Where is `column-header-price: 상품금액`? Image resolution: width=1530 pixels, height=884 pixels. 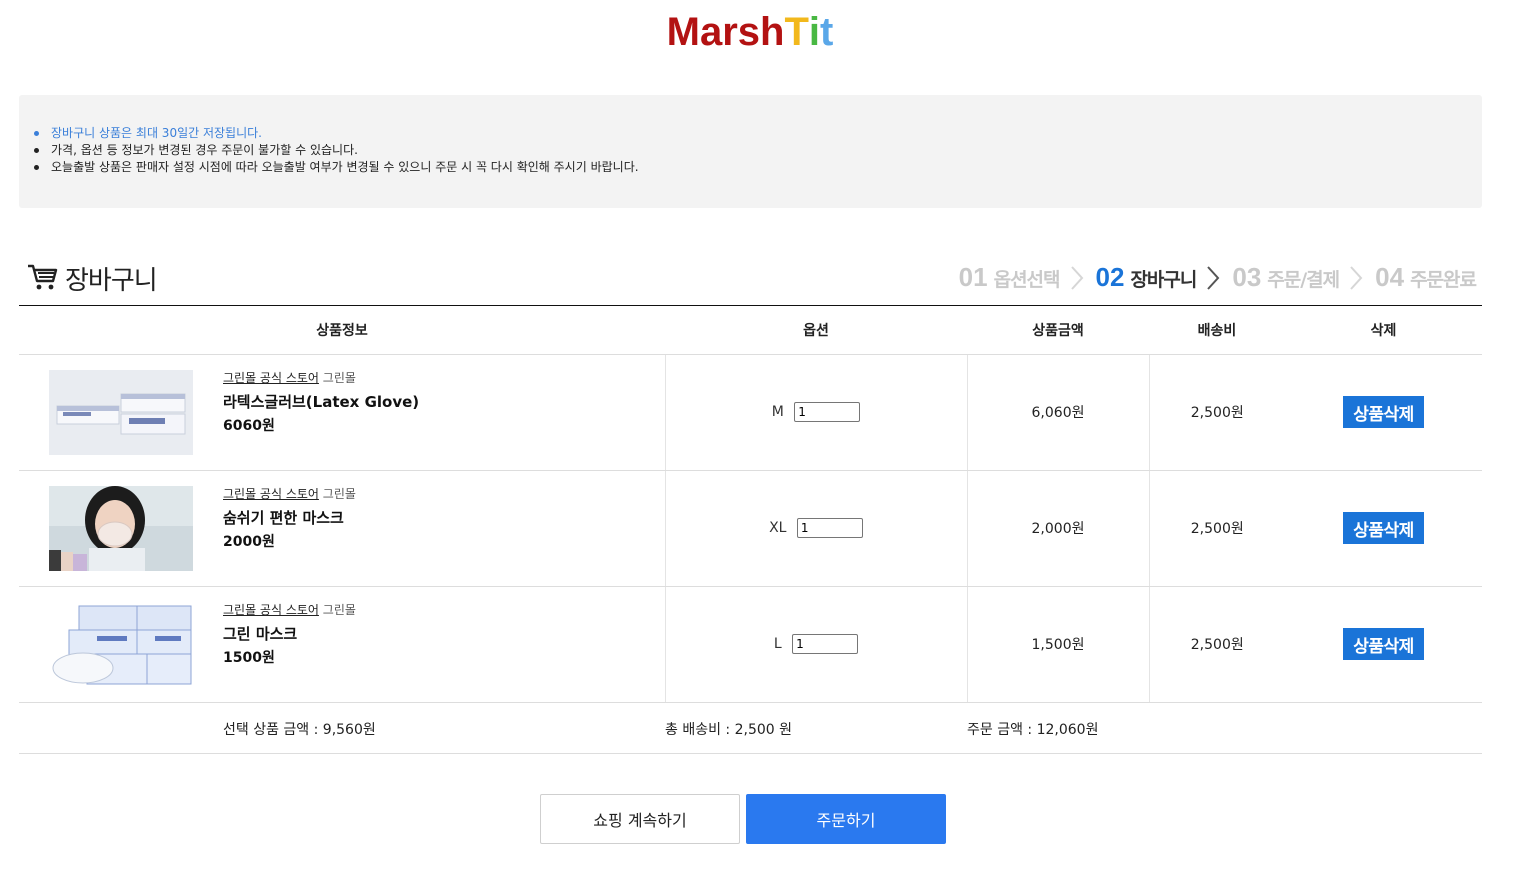
column-header-price: 상품금액 is located at coordinates (1058, 330).